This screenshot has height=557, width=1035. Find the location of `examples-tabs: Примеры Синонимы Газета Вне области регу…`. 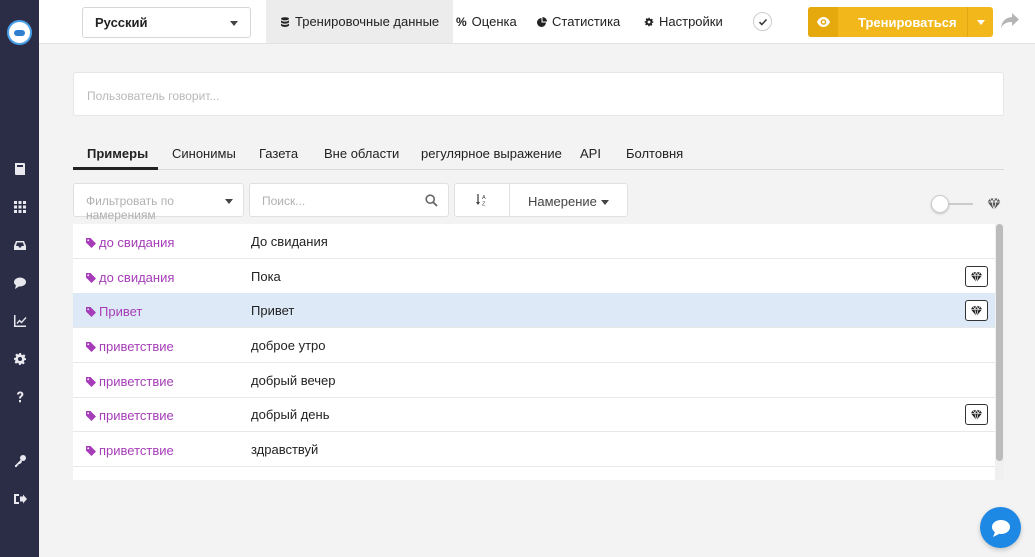

examples-tabs: Примеры Синонимы Газета Вне области регу… is located at coordinates (538, 154).